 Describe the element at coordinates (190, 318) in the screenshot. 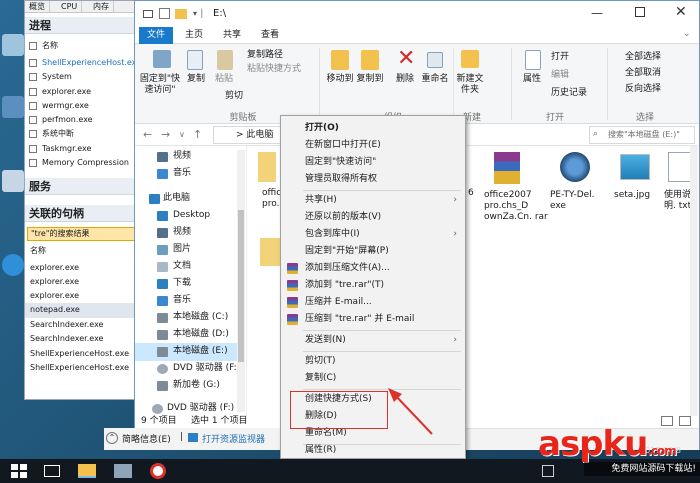

I see `nav-item-drive-c: 本地磁盘 (C:)` at that location.